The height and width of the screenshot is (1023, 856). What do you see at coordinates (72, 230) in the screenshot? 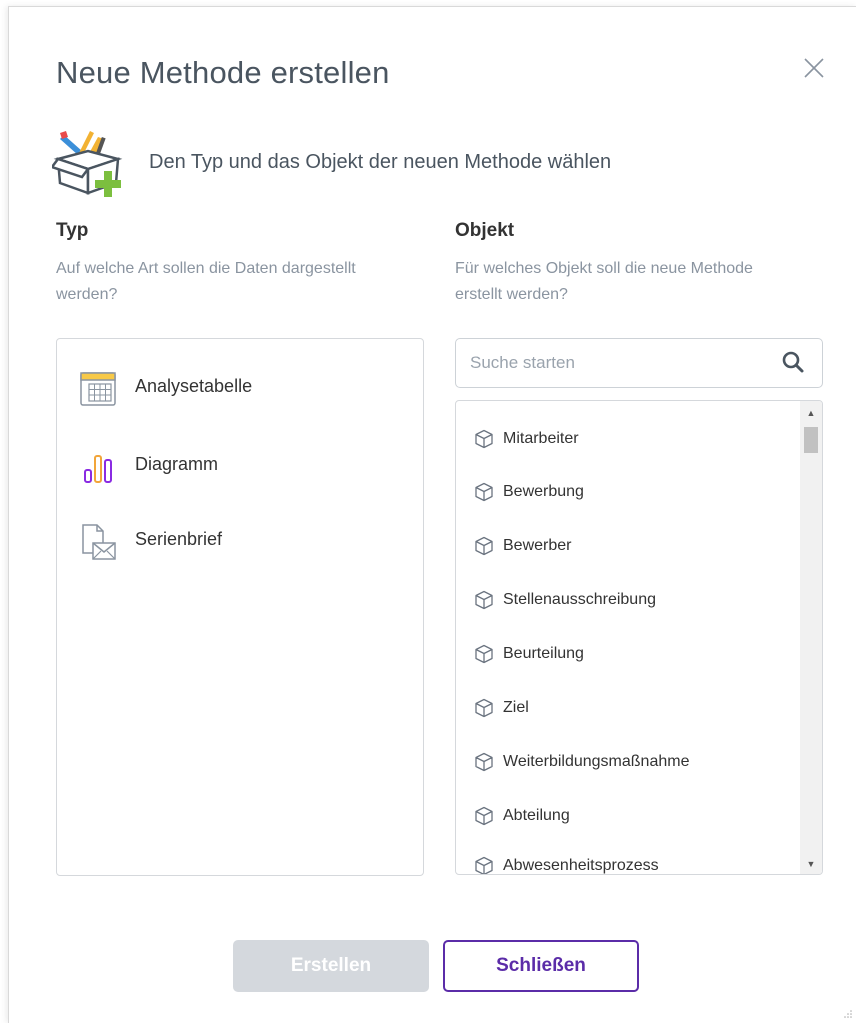
I see `type-heading: Typ` at bounding box center [72, 230].